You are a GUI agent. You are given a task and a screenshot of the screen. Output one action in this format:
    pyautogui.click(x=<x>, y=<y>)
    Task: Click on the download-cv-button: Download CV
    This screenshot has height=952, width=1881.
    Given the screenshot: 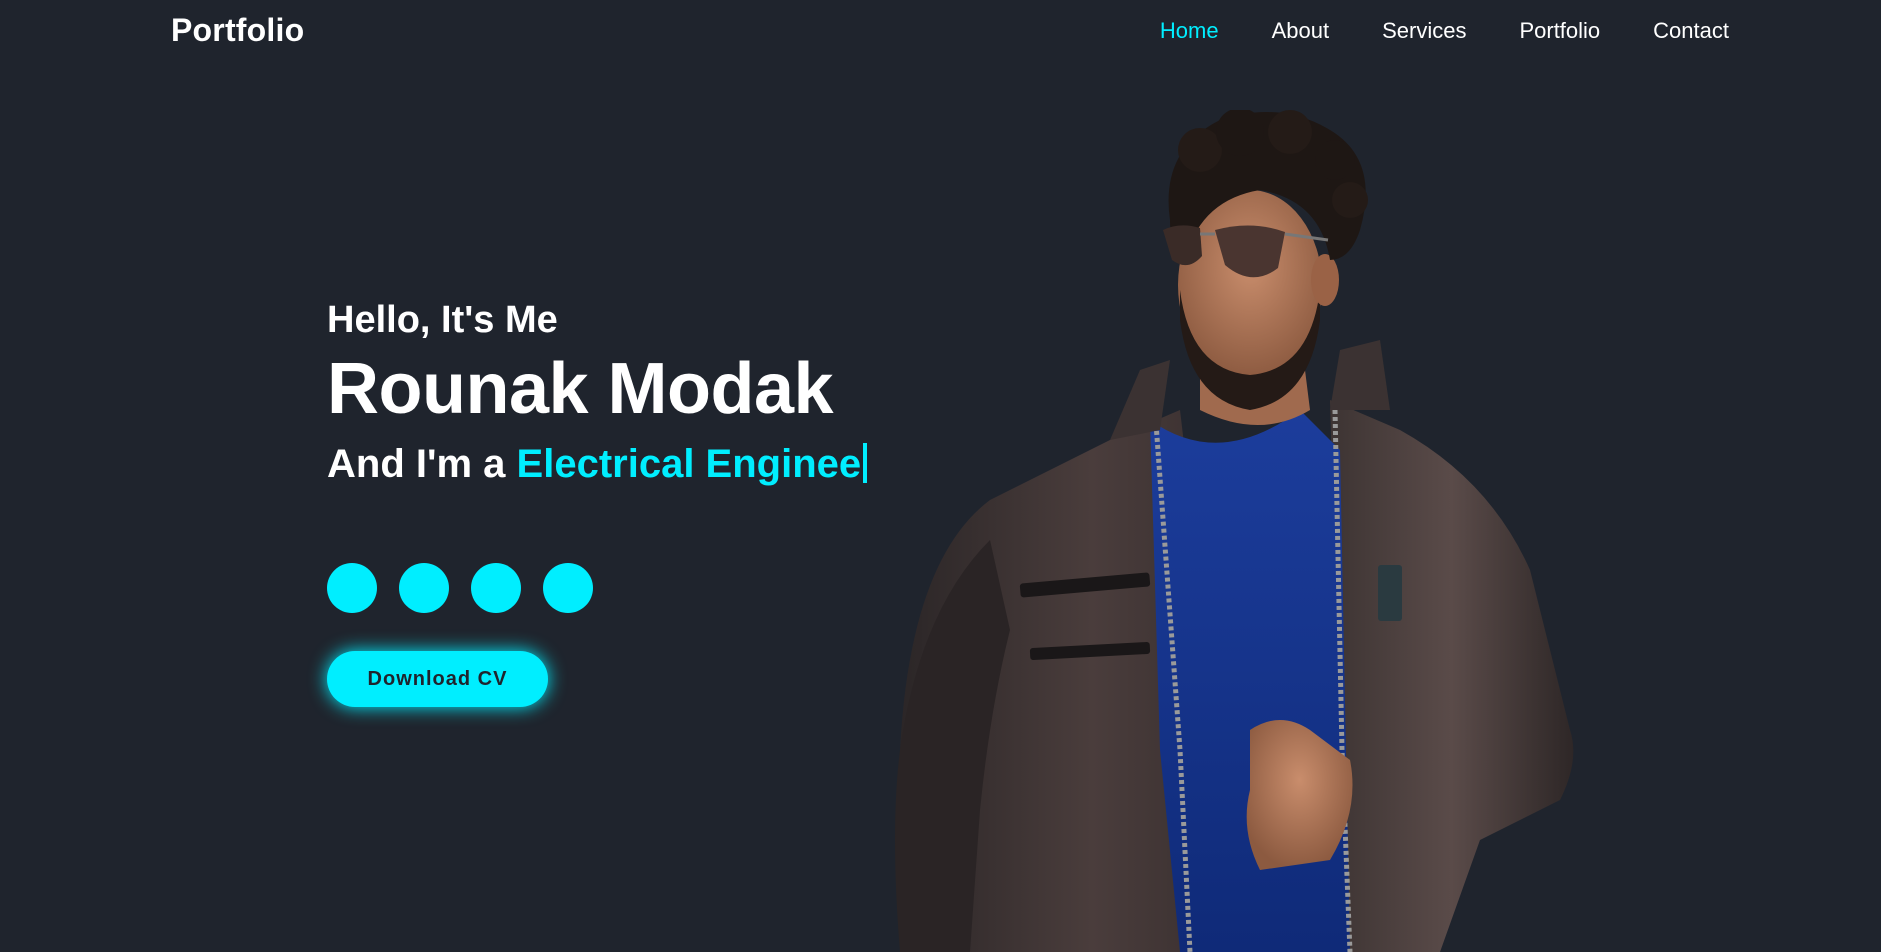 What is the action you would take?
    pyautogui.click(x=437, y=679)
    